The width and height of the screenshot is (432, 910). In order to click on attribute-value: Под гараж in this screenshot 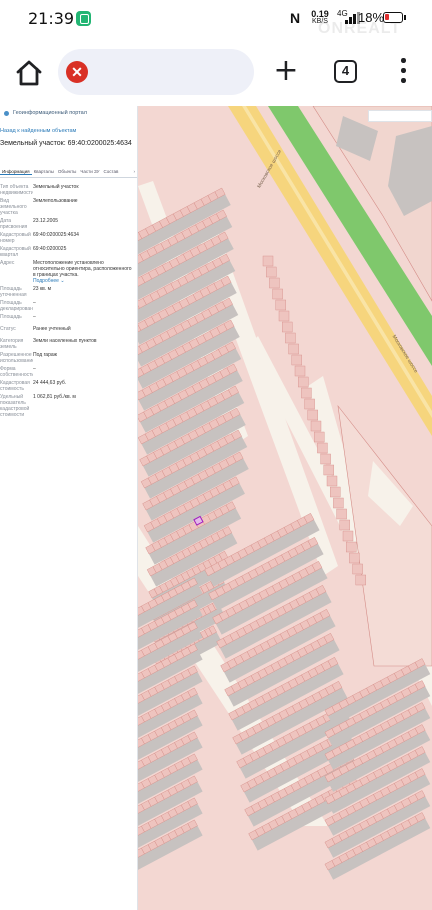, I will do `click(83, 358)`.